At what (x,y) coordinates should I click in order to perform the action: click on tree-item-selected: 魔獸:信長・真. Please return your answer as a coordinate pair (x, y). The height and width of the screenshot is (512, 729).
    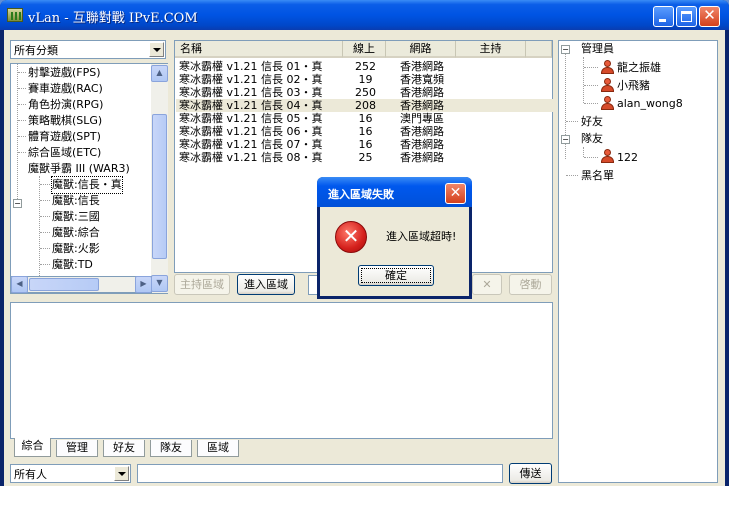
    Looking at the image, I should click on (87, 185).